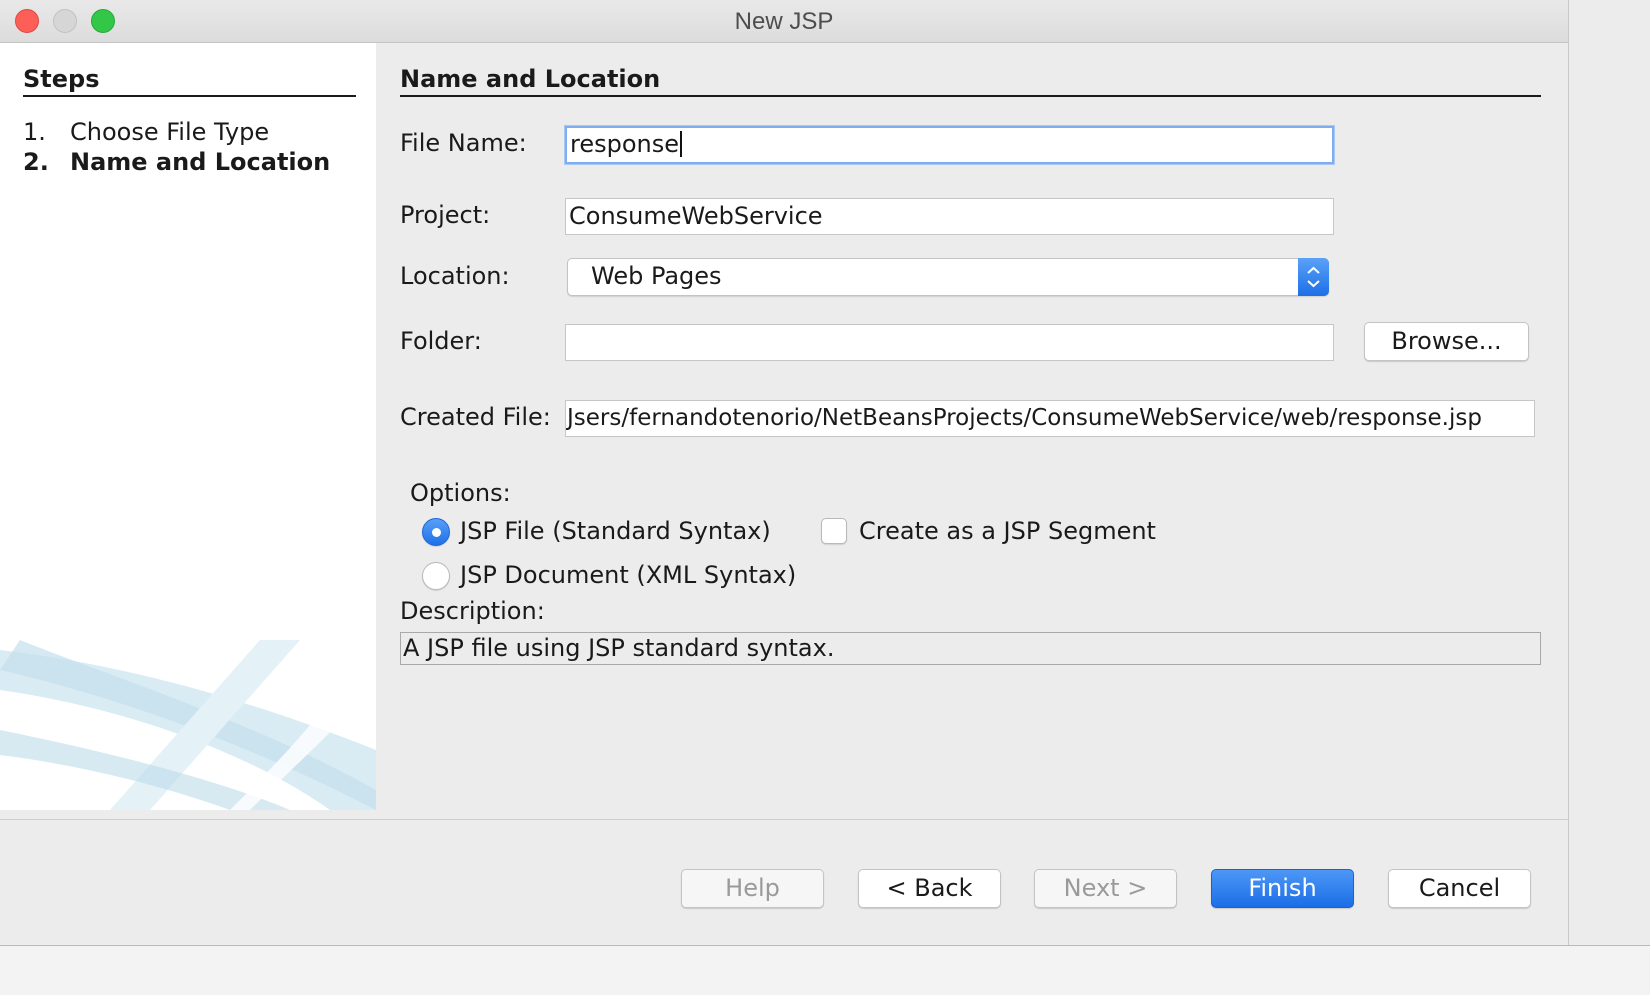  I want to click on cancel-button: Cancel, so click(1459, 888).